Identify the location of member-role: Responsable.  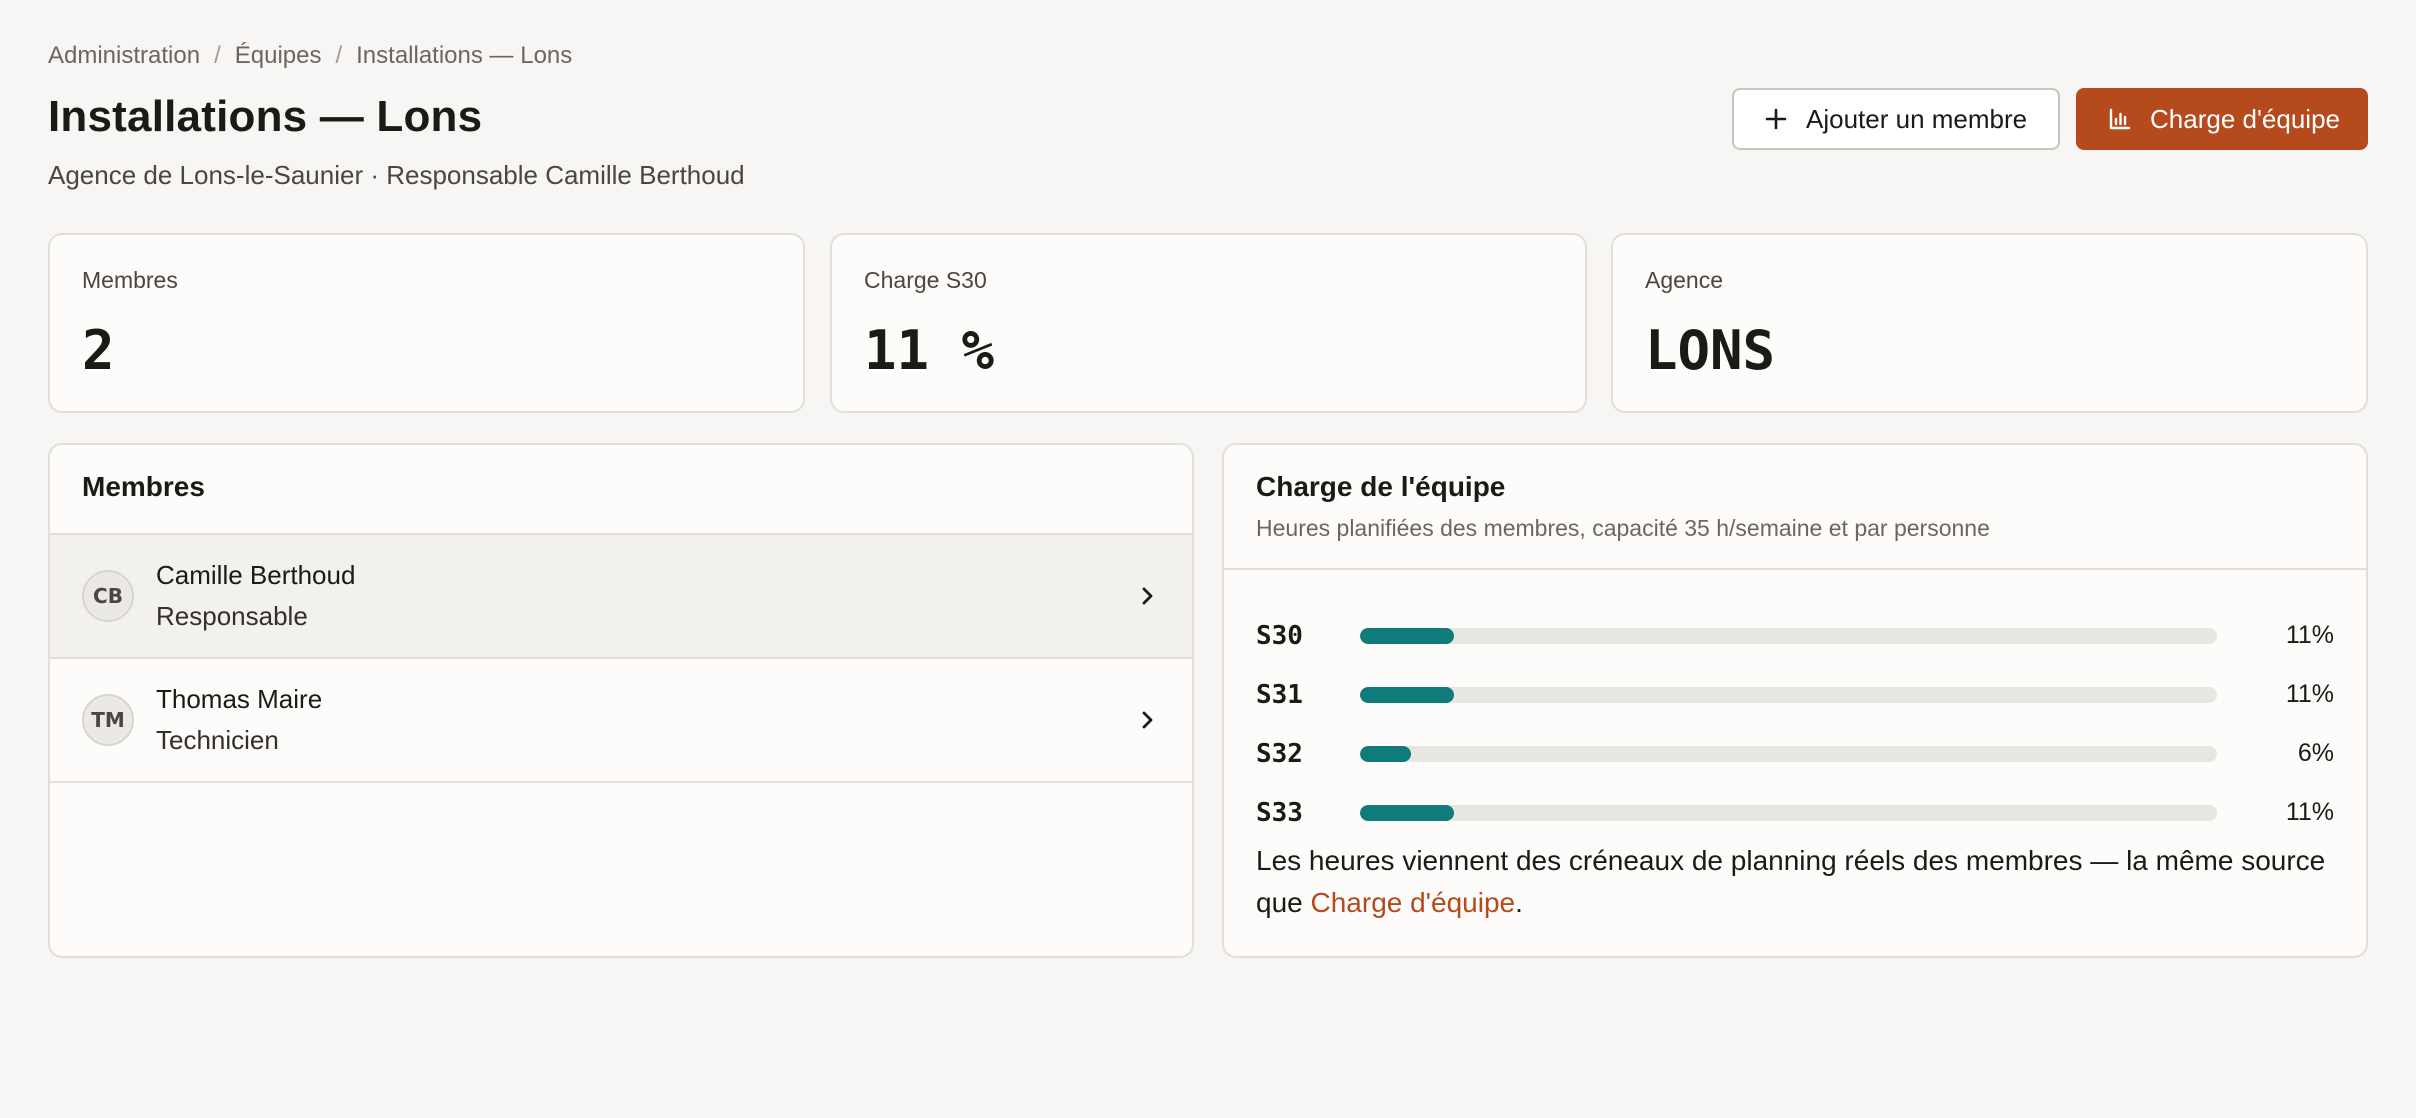
(232, 616).